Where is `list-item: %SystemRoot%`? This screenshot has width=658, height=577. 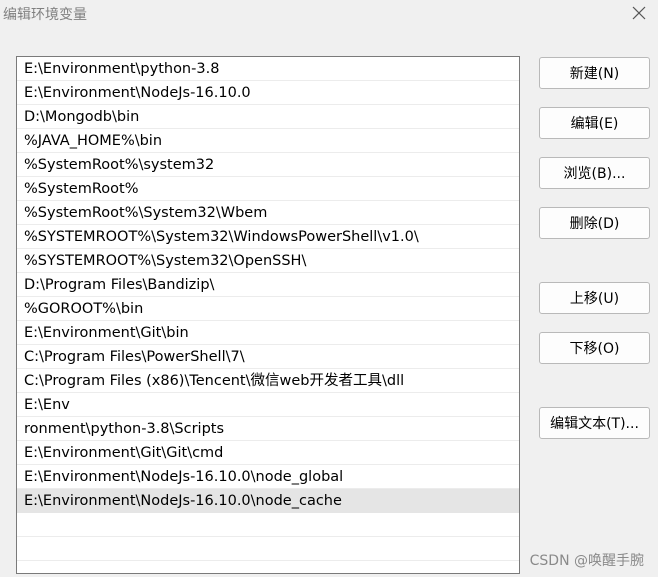 list-item: %SystemRoot% is located at coordinates (268, 189).